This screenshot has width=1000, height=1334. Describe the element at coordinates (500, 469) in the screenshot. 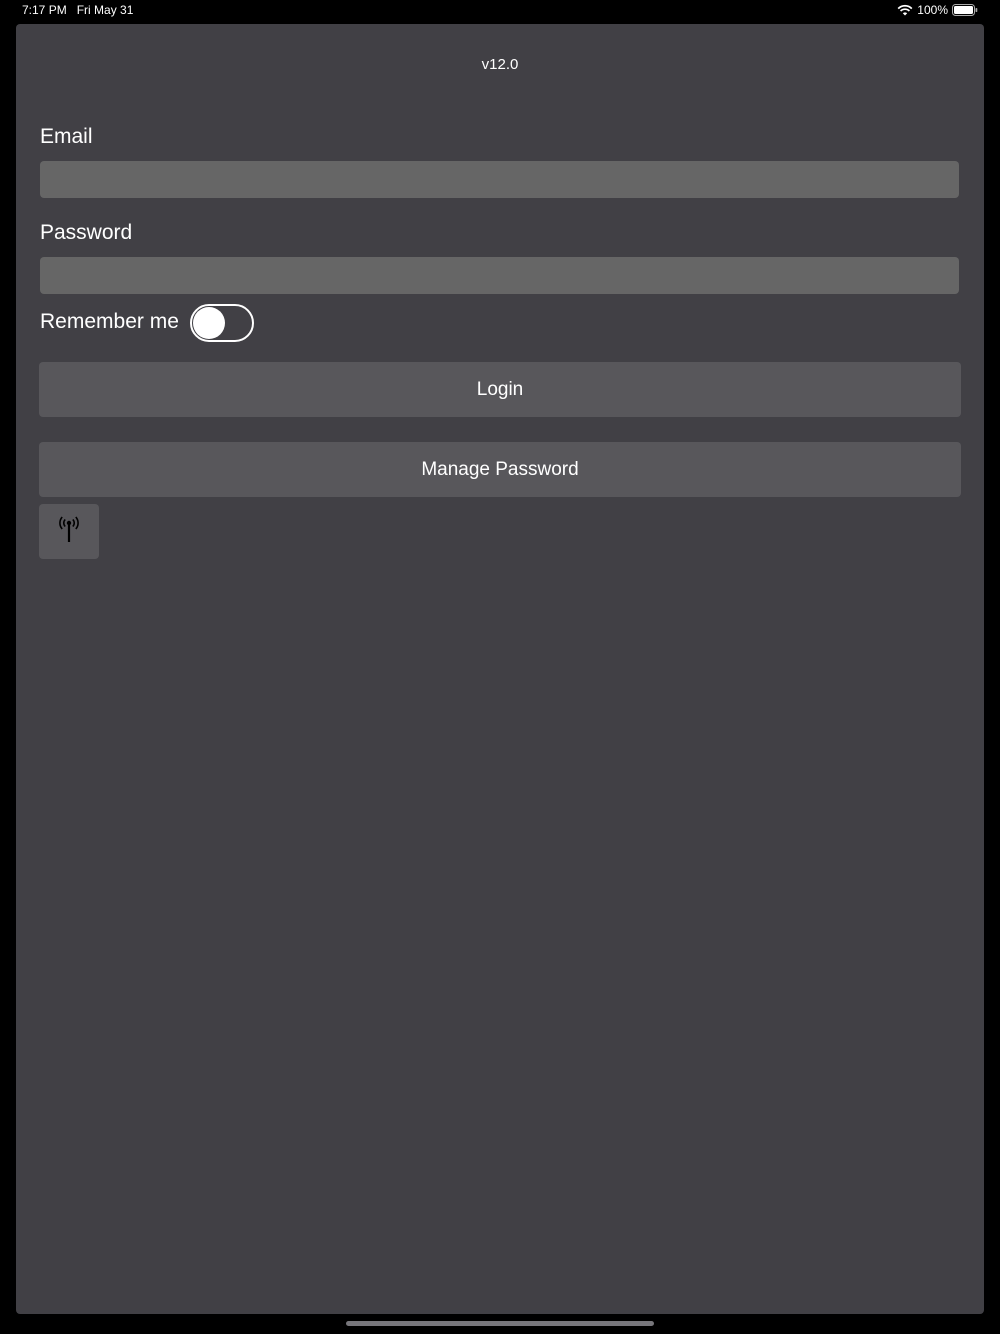

I see `manage-password-button: Manage Password` at that location.